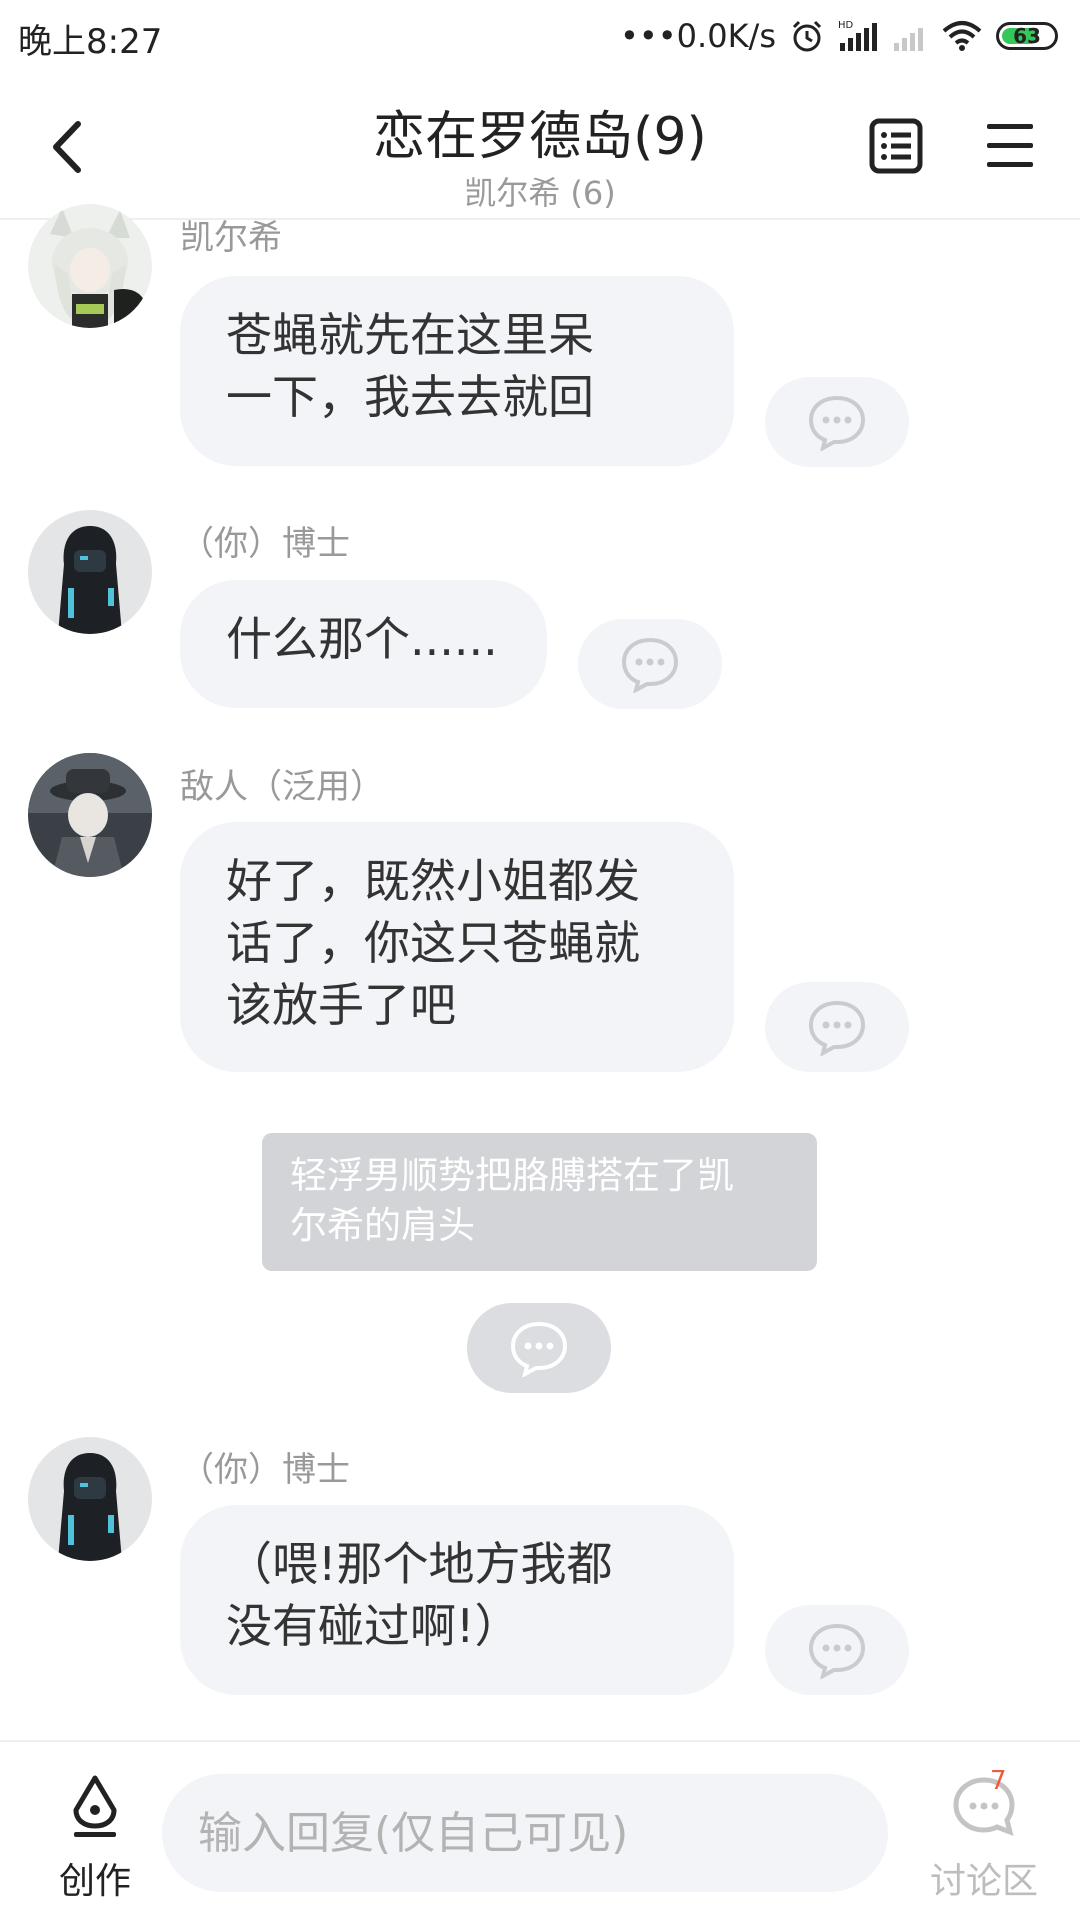  I want to click on menu-button, so click(1010, 146).